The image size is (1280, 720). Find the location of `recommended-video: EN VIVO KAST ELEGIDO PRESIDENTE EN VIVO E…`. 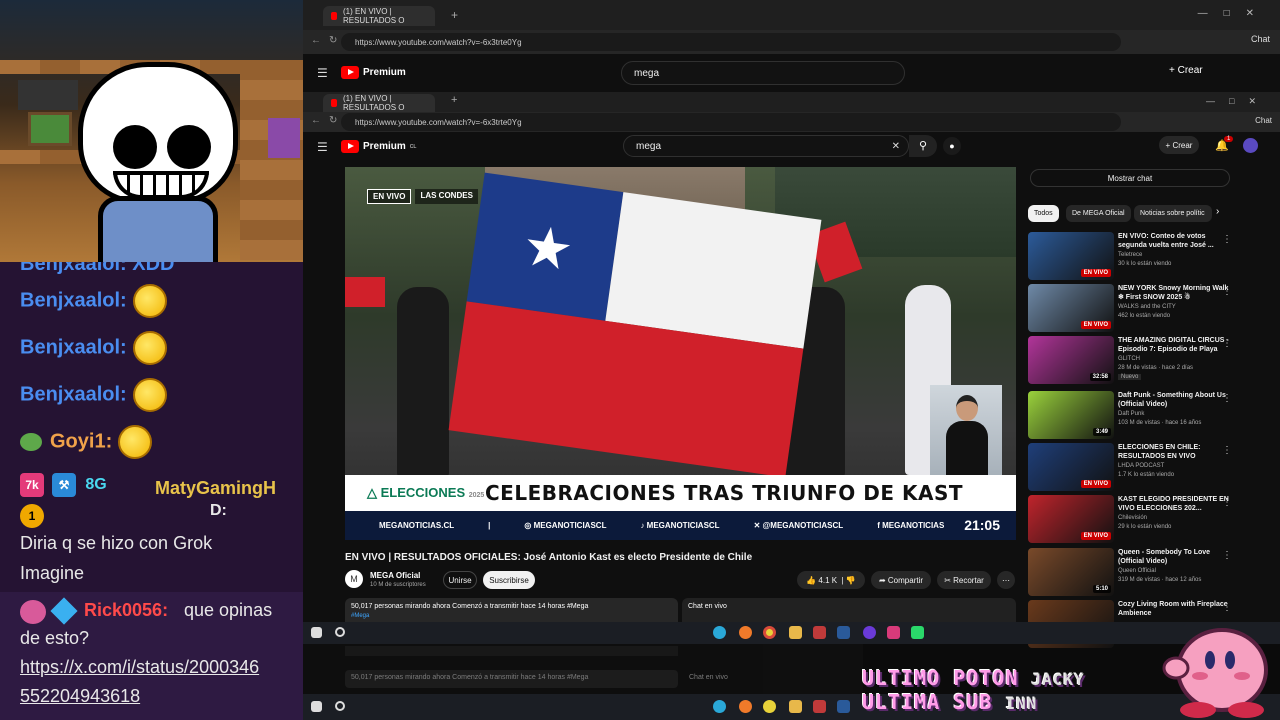

recommended-video: EN VIVO KAST ELEGIDO PRESIDENTE EN VIVO E… is located at coordinates (1143, 520).